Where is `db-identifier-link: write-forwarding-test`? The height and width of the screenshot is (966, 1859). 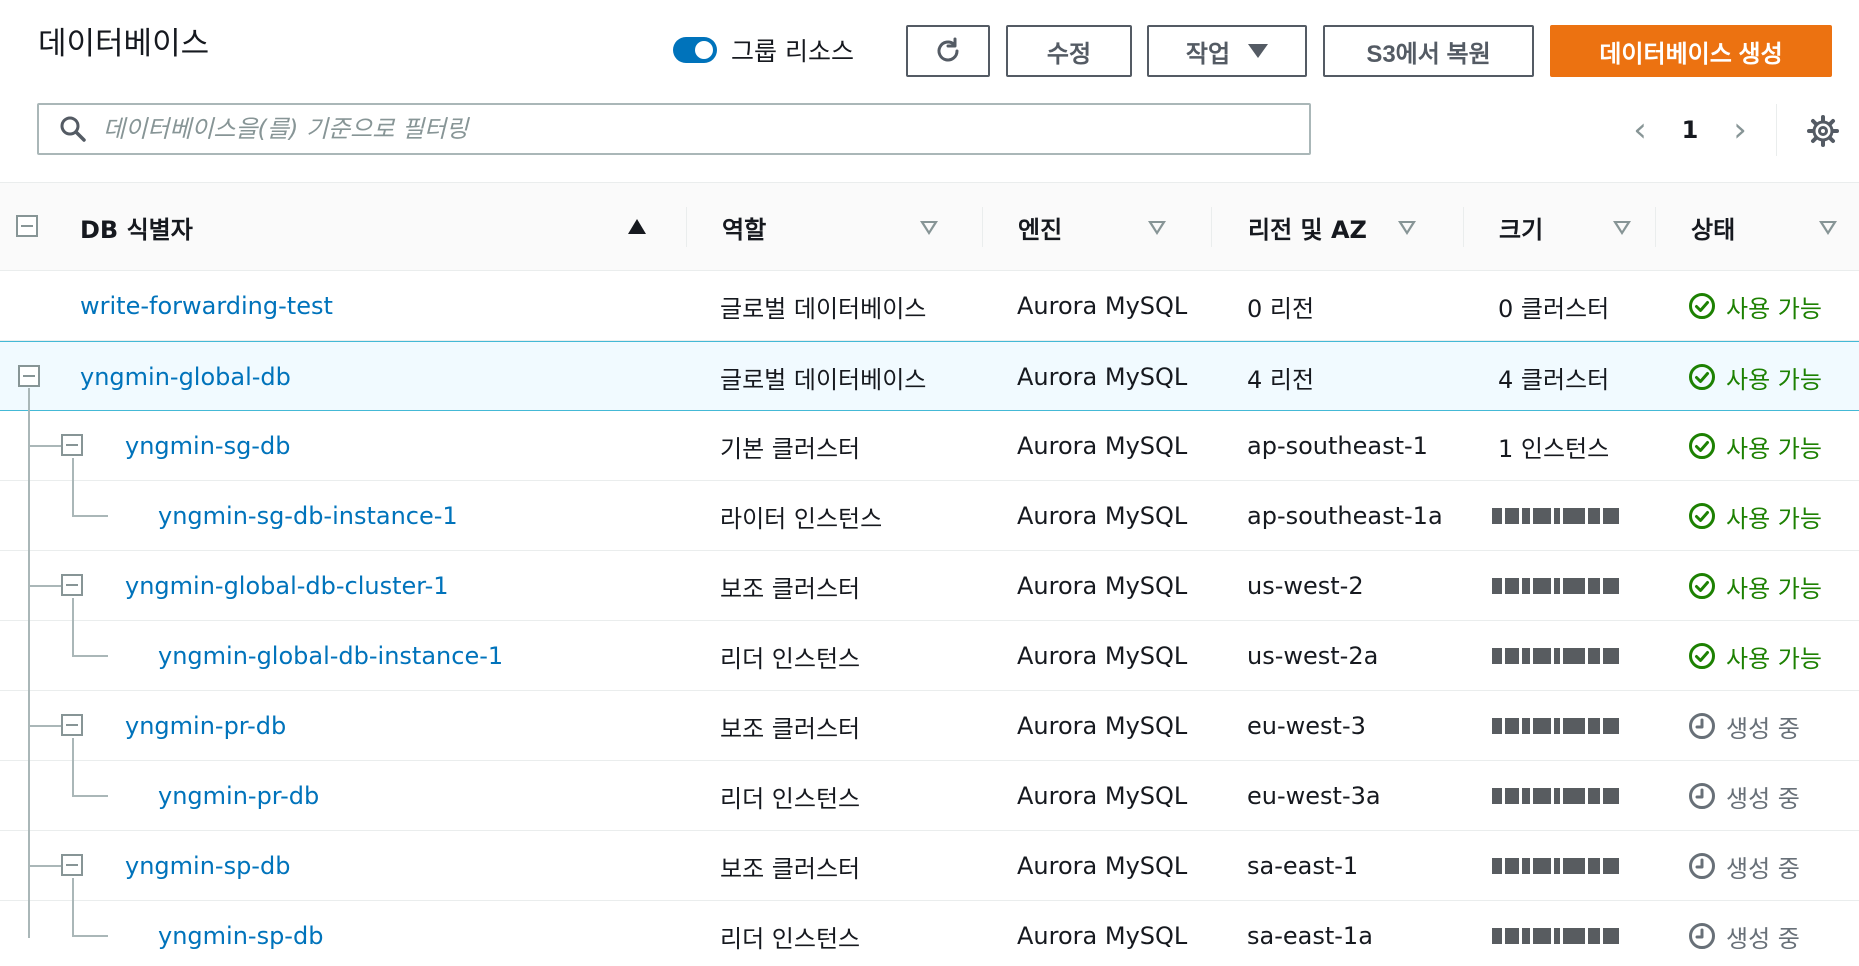 db-identifier-link: write-forwarding-test is located at coordinates (206, 306).